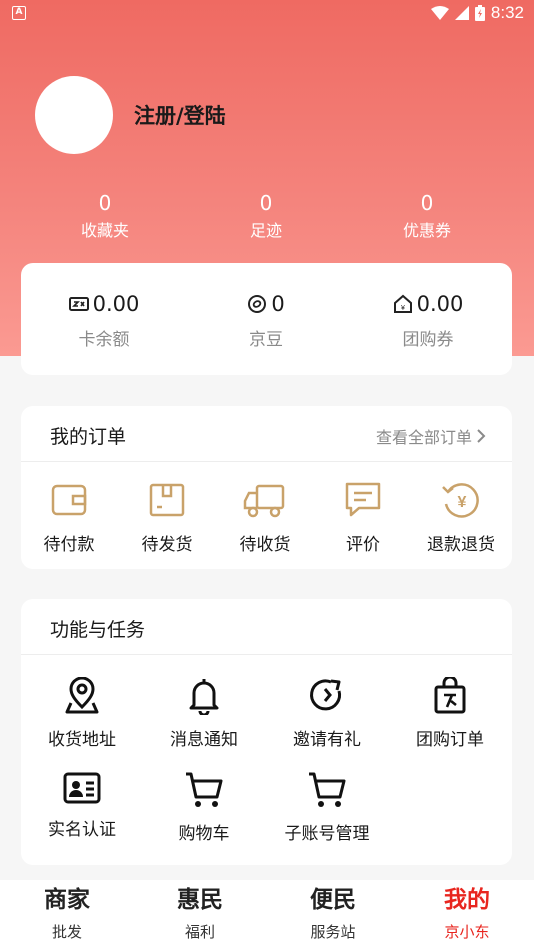  Describe the element at coordinates (461, 545) in the screenshot. I see `order-label: 退款退货` at that location.